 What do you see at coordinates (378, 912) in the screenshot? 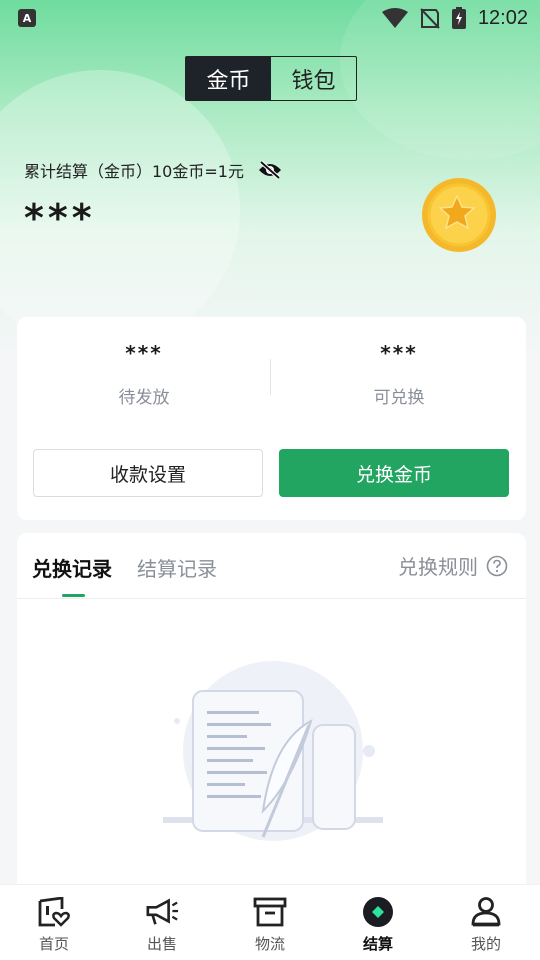
I see `settlement-icon` at bounding box center [378, 912].